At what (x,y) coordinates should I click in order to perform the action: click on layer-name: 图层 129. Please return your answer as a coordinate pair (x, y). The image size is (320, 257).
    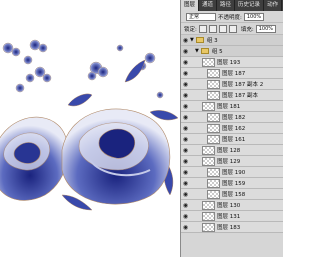
    Looking at the image, I should click on (229, 162).